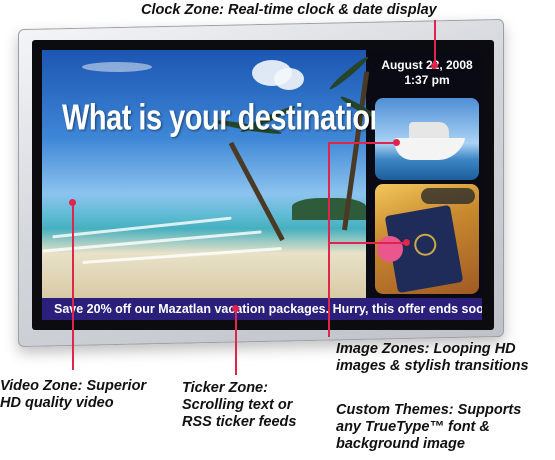 The width and height of the screenshot is (555, 460). I want to click on callout-line-images-h2, so click(367, 243).